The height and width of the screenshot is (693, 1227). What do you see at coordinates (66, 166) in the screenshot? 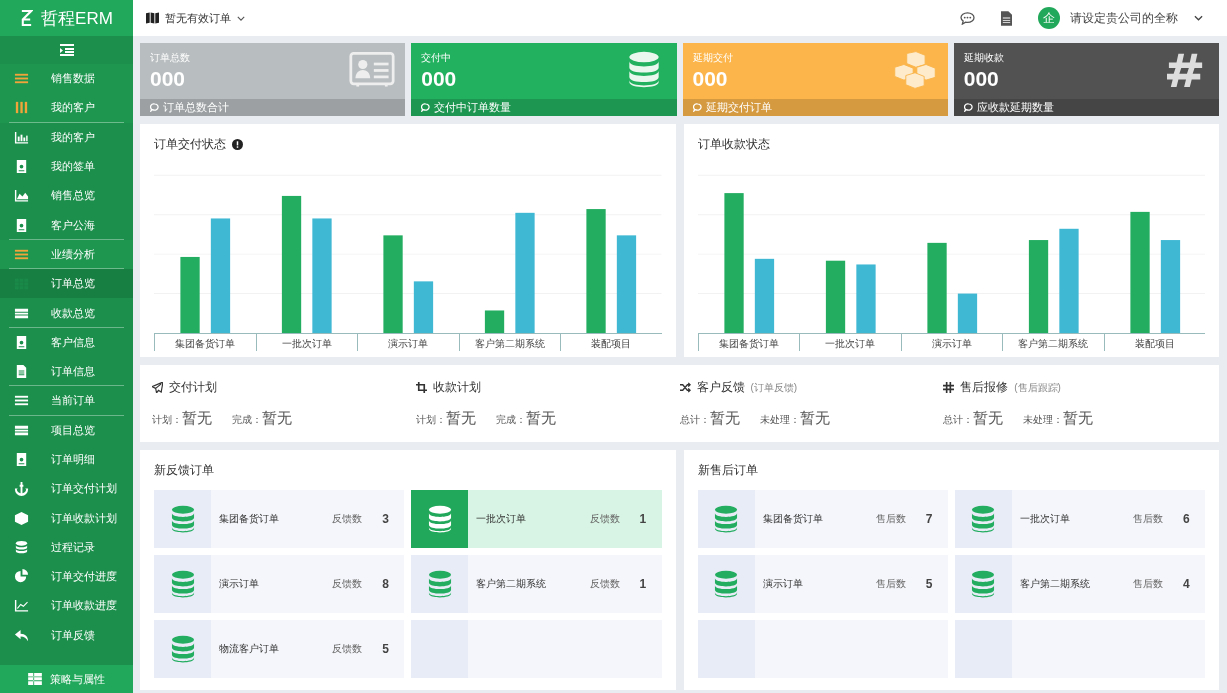
I see `sidebar-item: 我的签单` at bounding box center [66, 166].